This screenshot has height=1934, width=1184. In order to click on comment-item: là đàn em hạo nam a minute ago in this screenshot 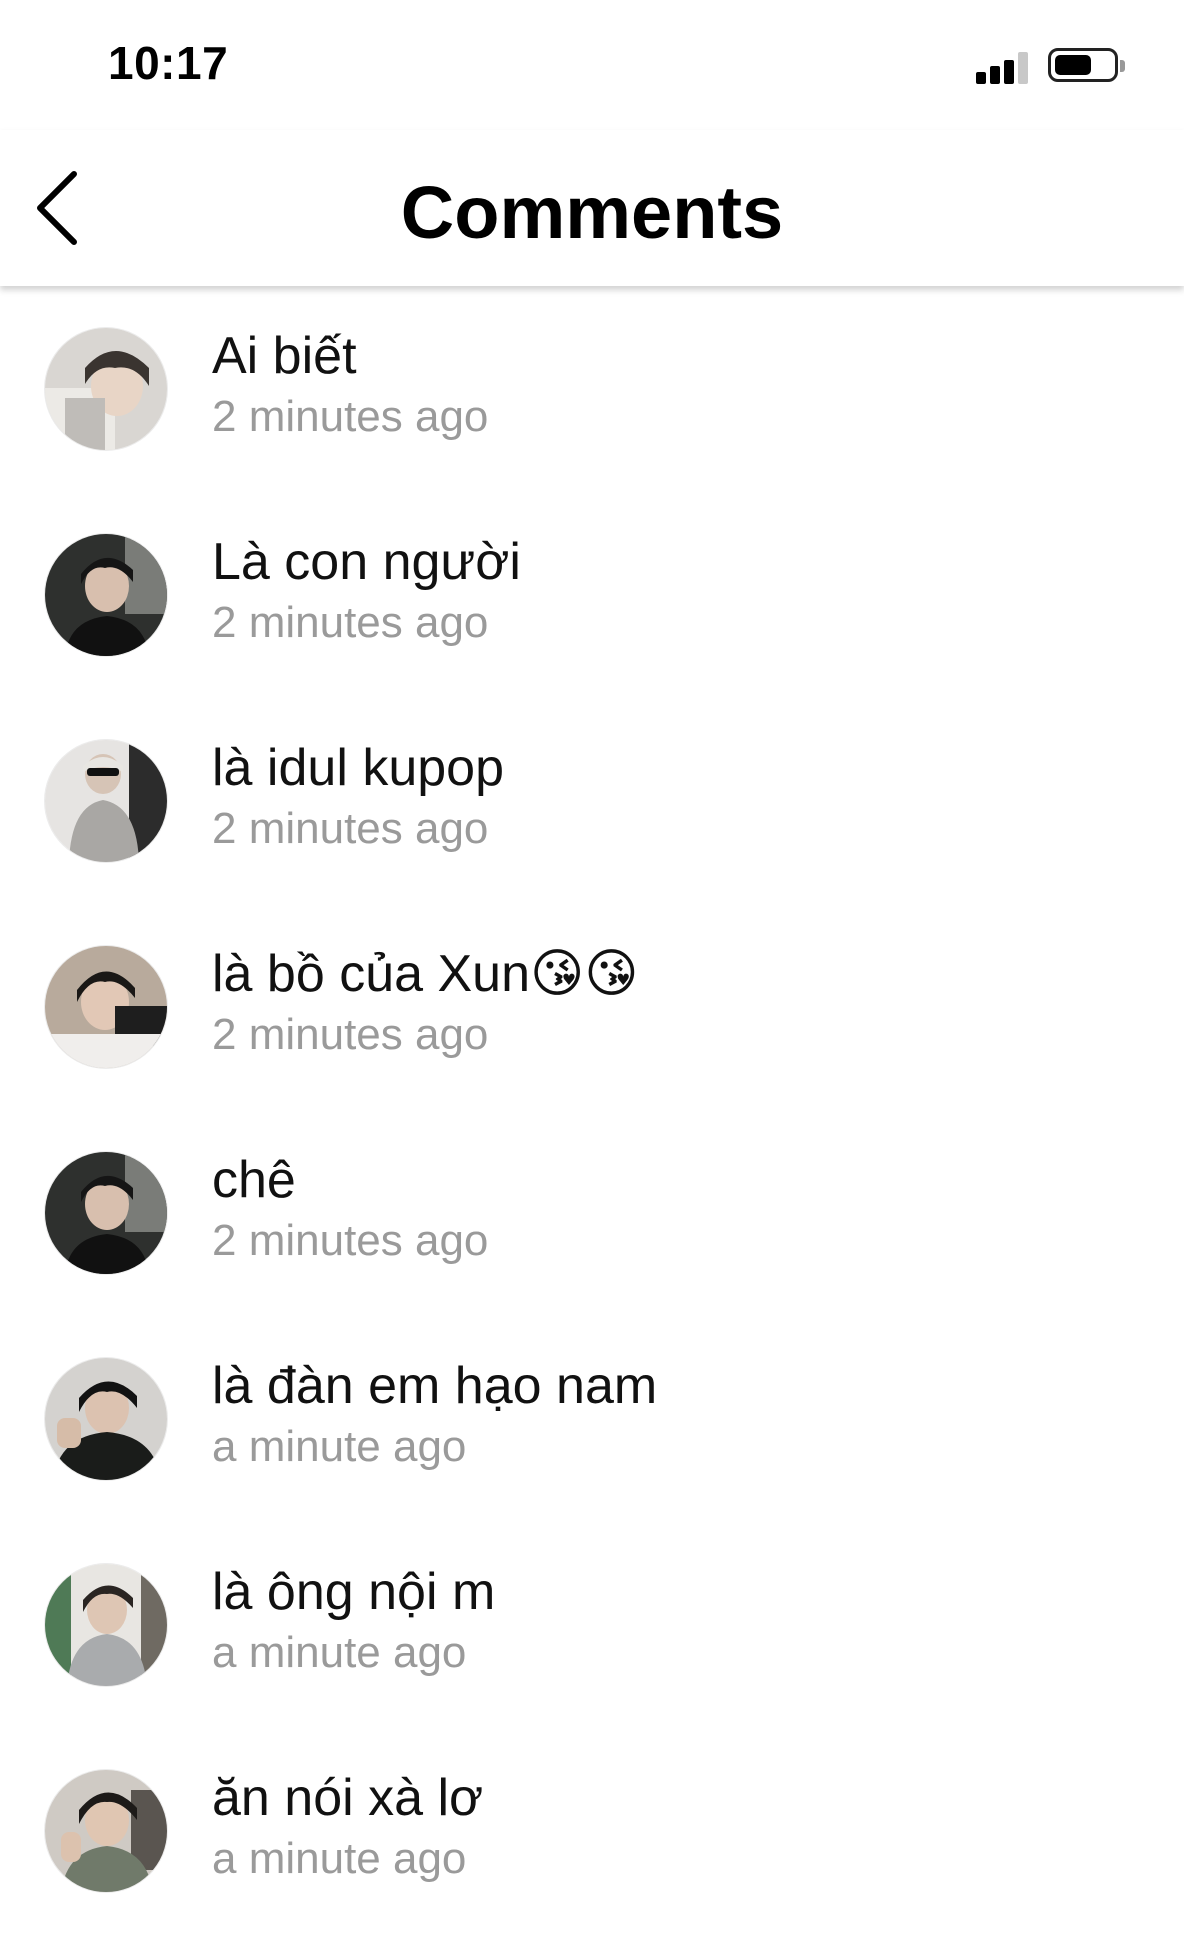, I will do `click(592, 1419)`.